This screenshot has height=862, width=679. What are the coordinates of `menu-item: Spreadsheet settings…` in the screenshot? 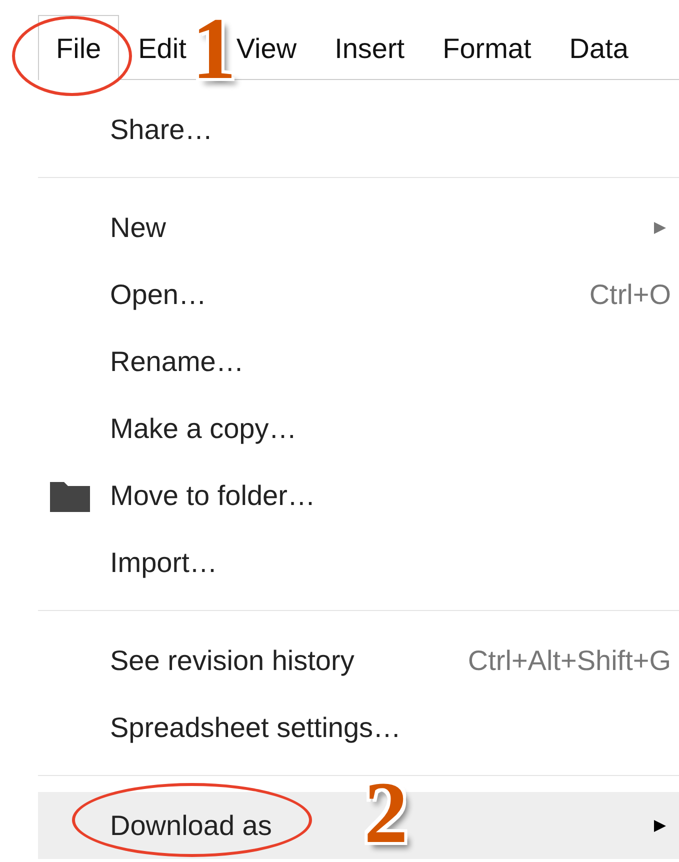 It's located at (256, 727).